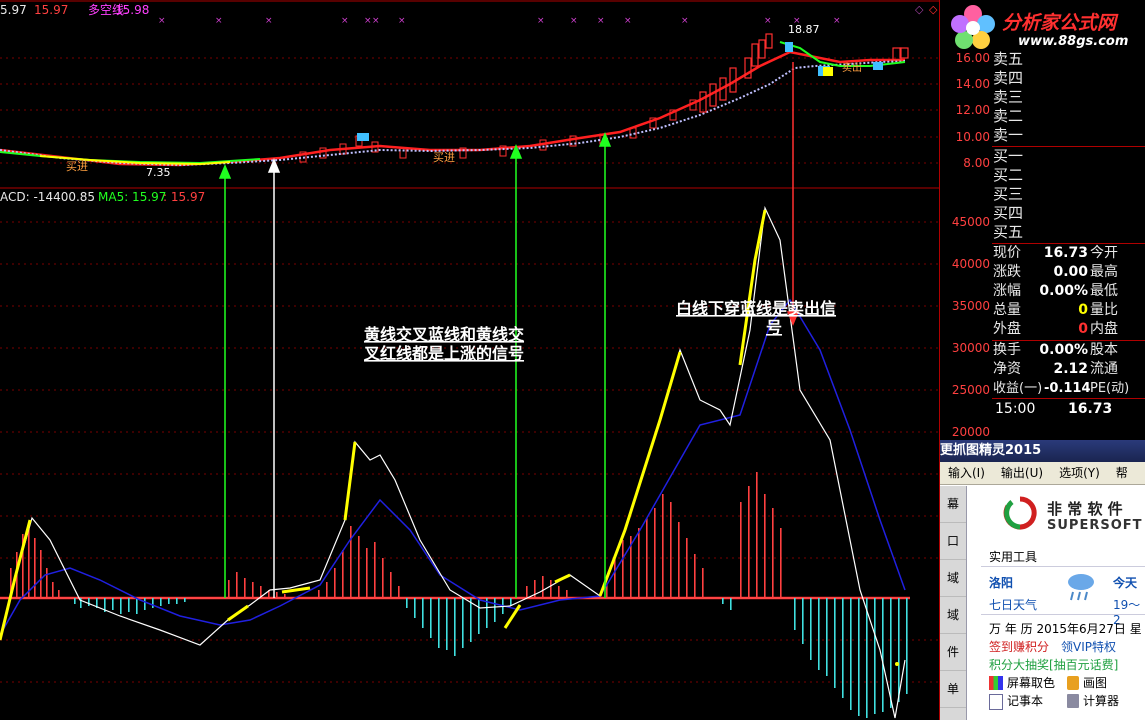 The image size is (1145, 720). I want to click on ask-2: 卖二, so click(1008, 116).